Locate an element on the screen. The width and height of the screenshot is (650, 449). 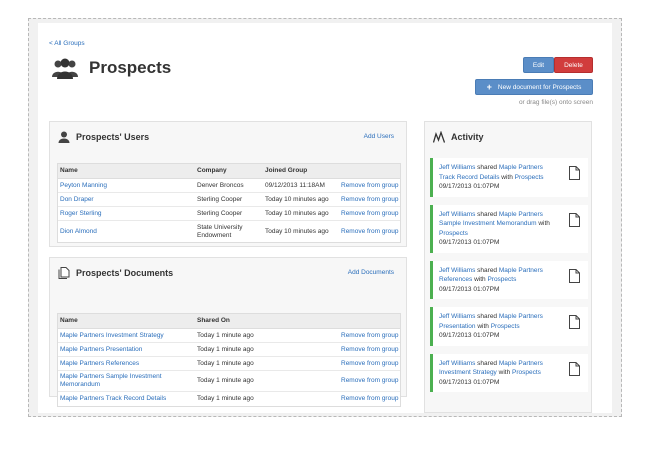
document-name-link: Maple Partners Investment Strategy is located at coordinates (127, 336).